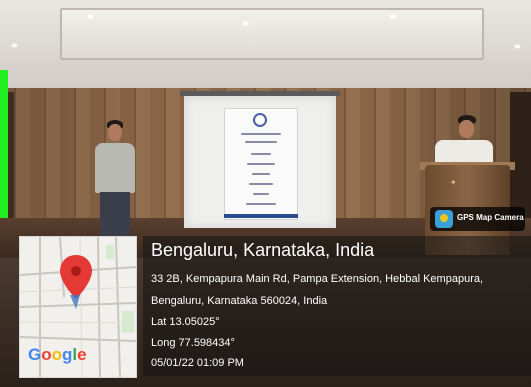  I want to click on gps-map-camera-badge: GPS Map Camera, so click(477, 219).